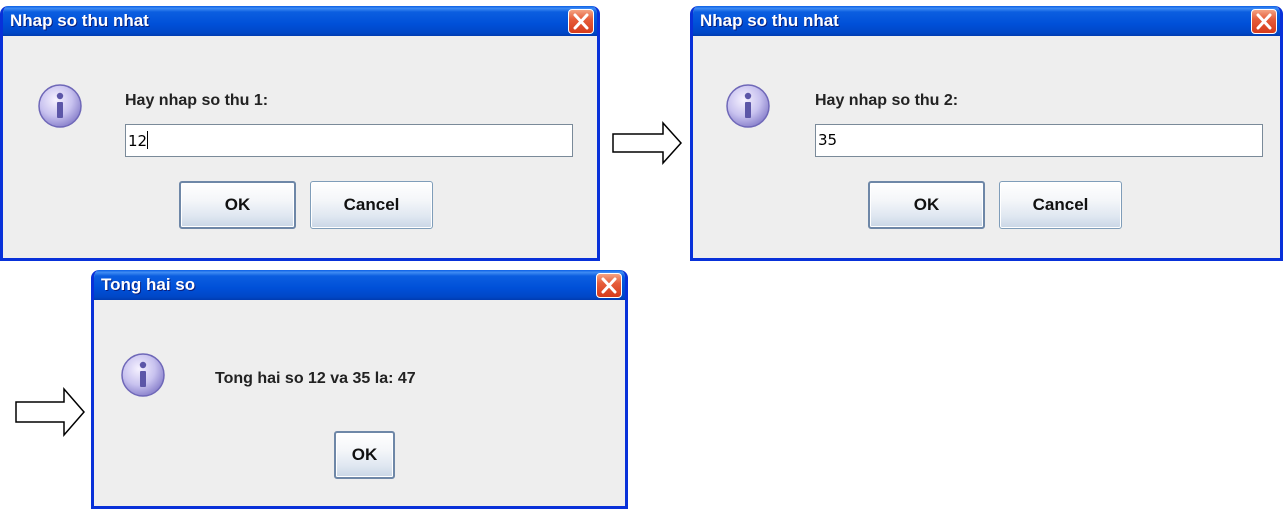  I want to click on input-value: 35, so click(828, 140).